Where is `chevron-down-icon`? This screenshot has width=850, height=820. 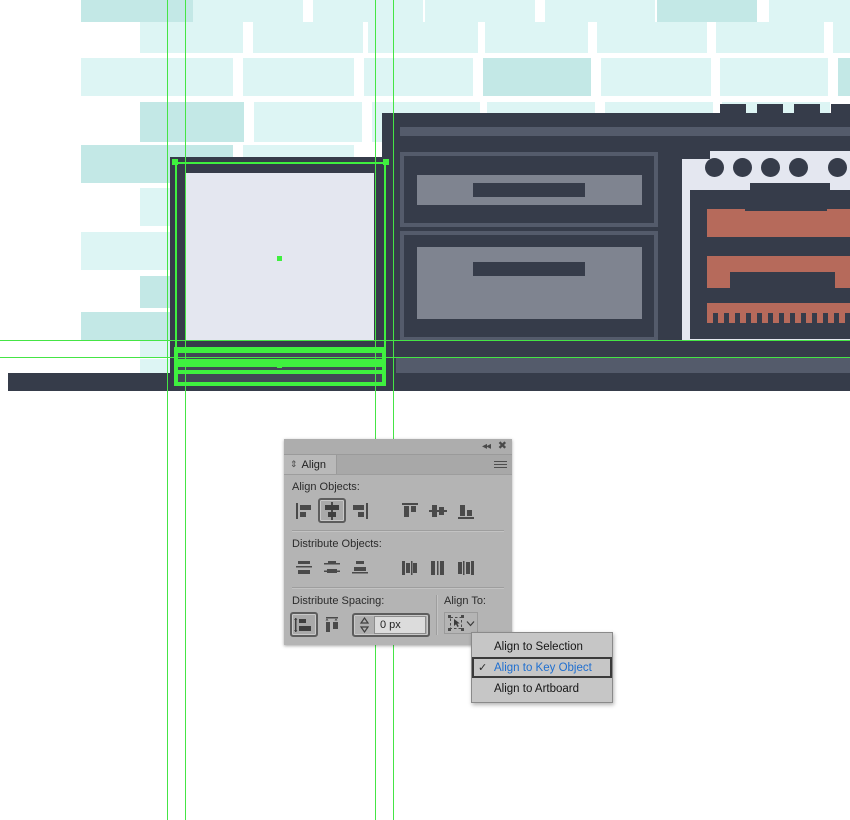 chevron-down-icon is located at coordinates (470, 623).